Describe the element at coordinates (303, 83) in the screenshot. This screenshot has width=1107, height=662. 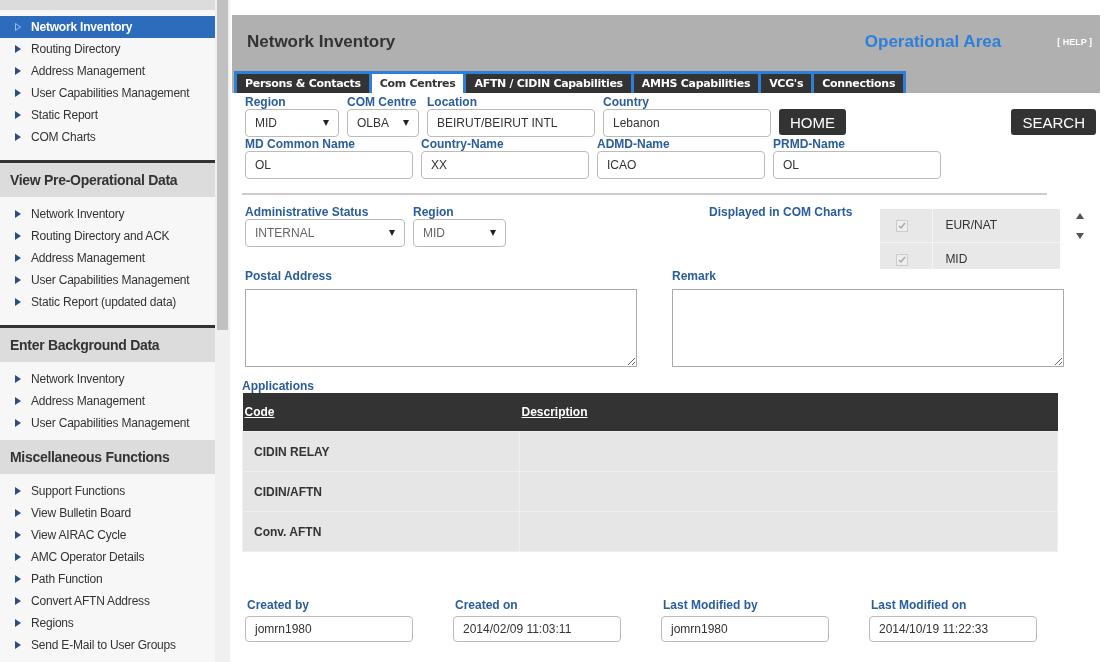
I see `tab: Persons & Contacts` at that location.